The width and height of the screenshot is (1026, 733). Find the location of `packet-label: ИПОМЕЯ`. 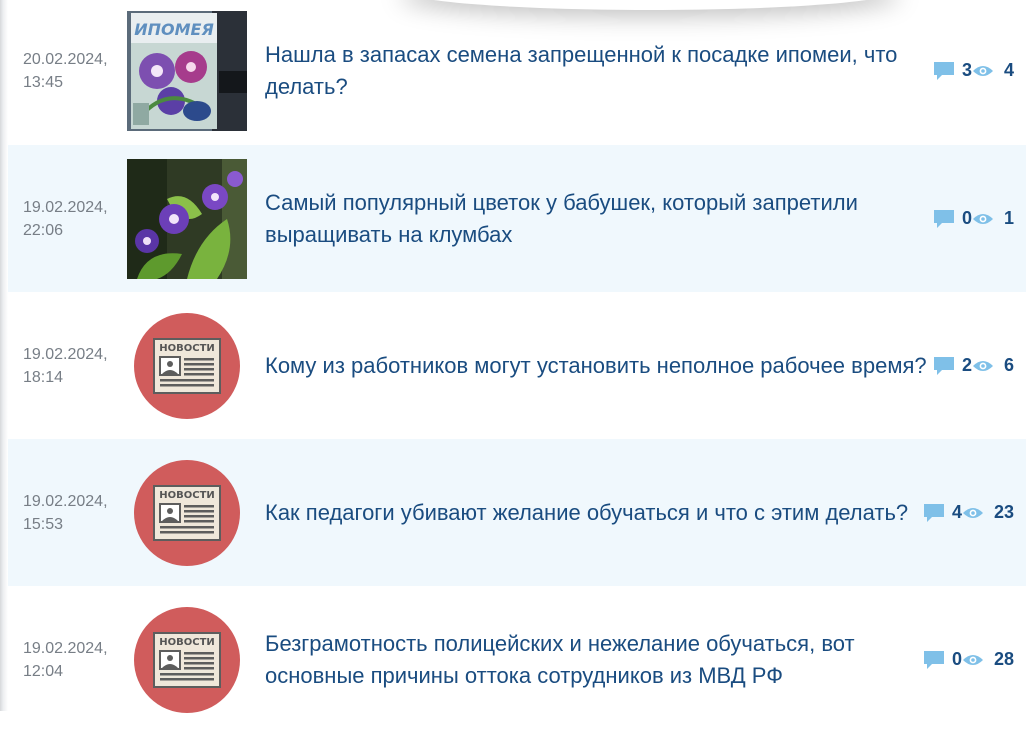

packet-label: ИПОМЕЯ is located at coordinates (174, 29).